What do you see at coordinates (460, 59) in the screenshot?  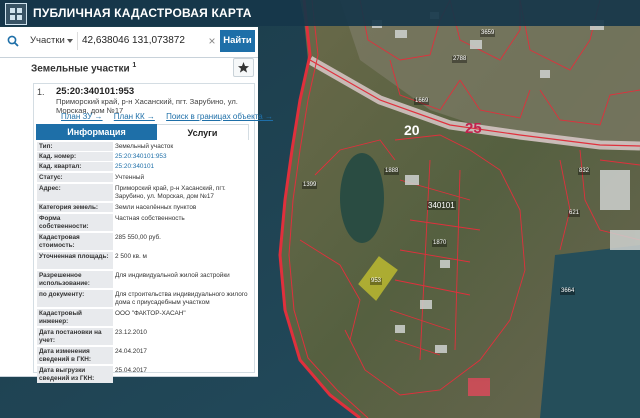 I see `lot-label: 2788` at bounding box center [460, 59].